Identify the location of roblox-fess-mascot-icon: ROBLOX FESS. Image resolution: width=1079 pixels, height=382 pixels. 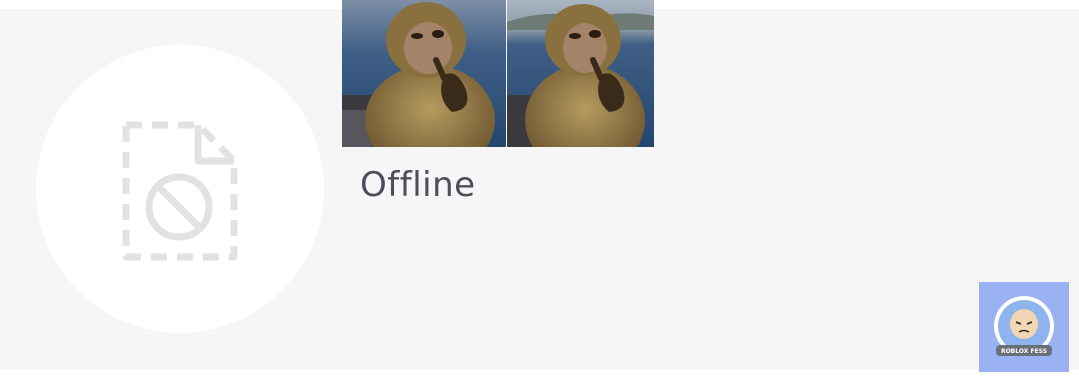
(1024, 326).